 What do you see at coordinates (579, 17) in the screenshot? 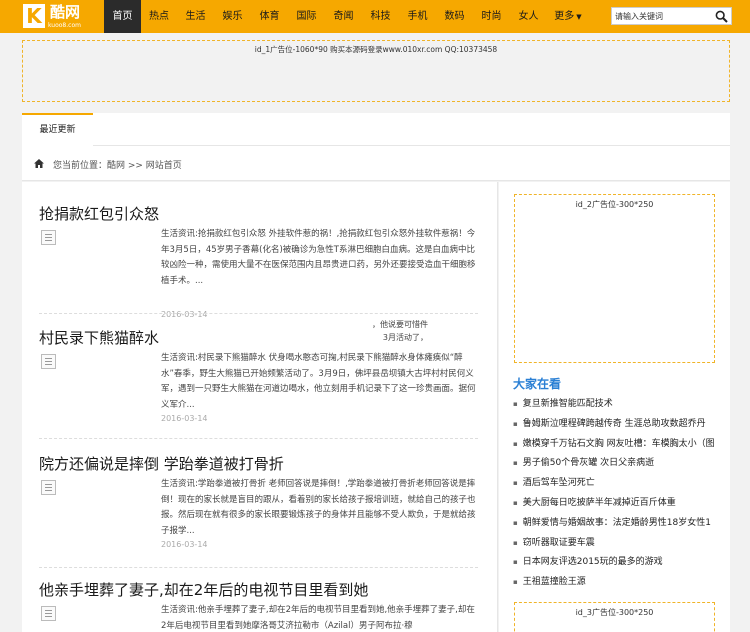
I see `chevron-down-icon: ▼` at bounding box center [579, 17].